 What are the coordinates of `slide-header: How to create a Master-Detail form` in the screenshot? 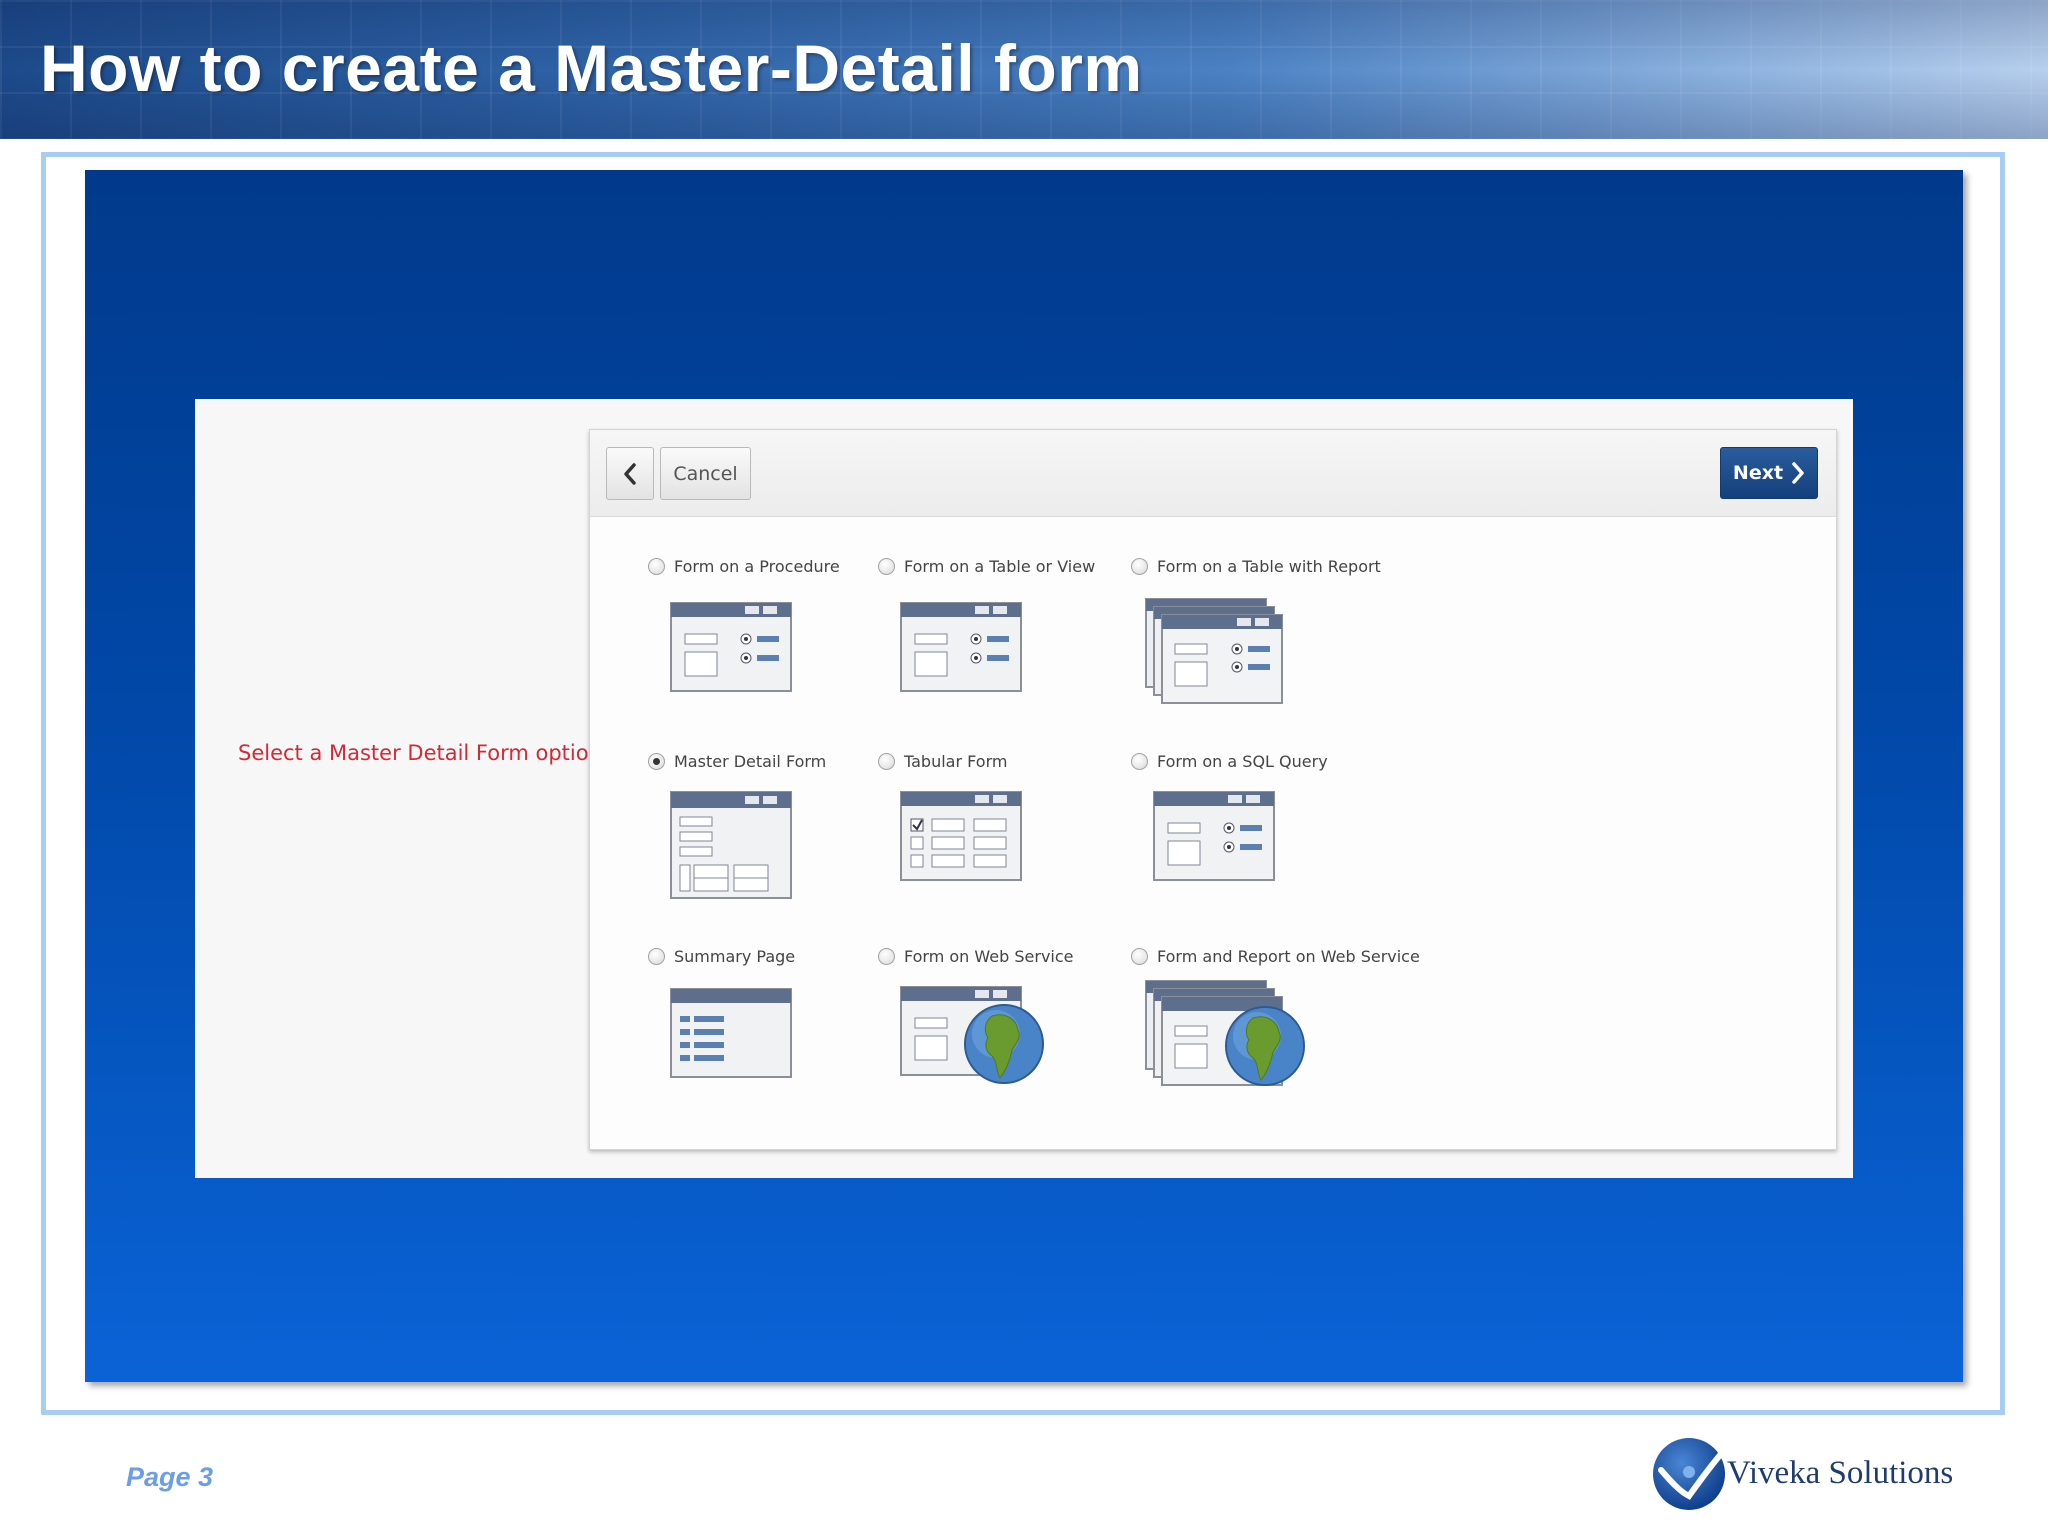 It's located at (1024, 69).